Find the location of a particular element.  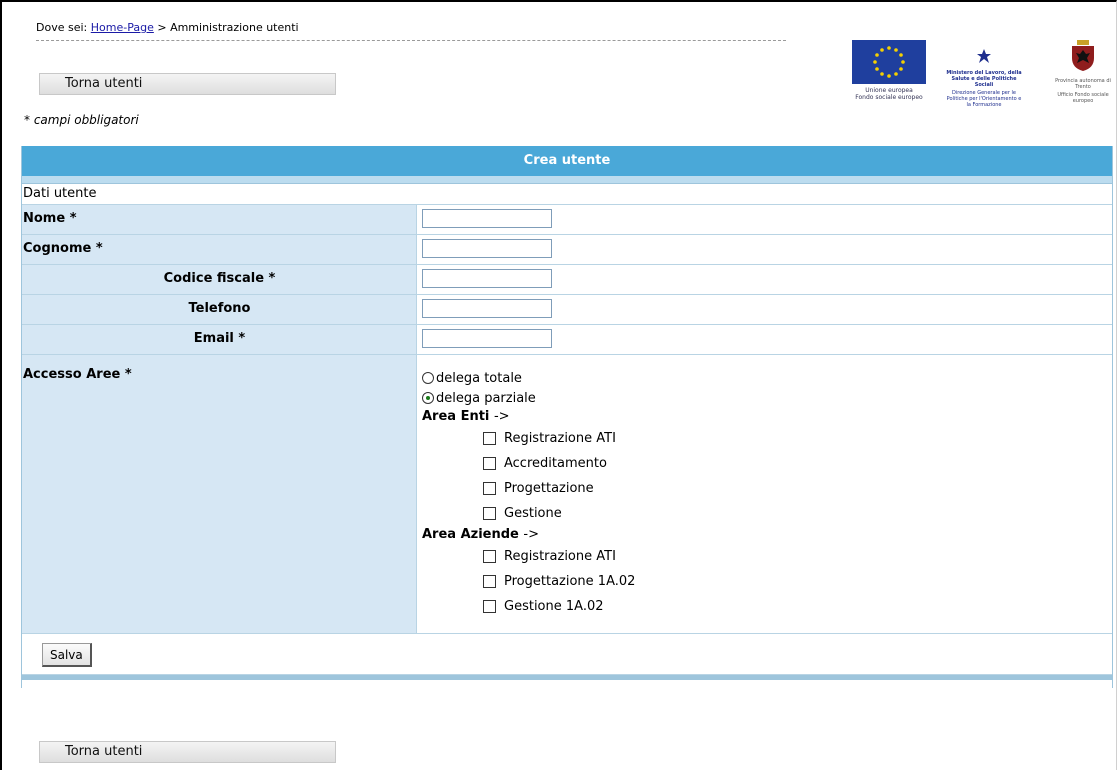

radio-delega-totale-label: delega totale is located at coordinates (479, 378).